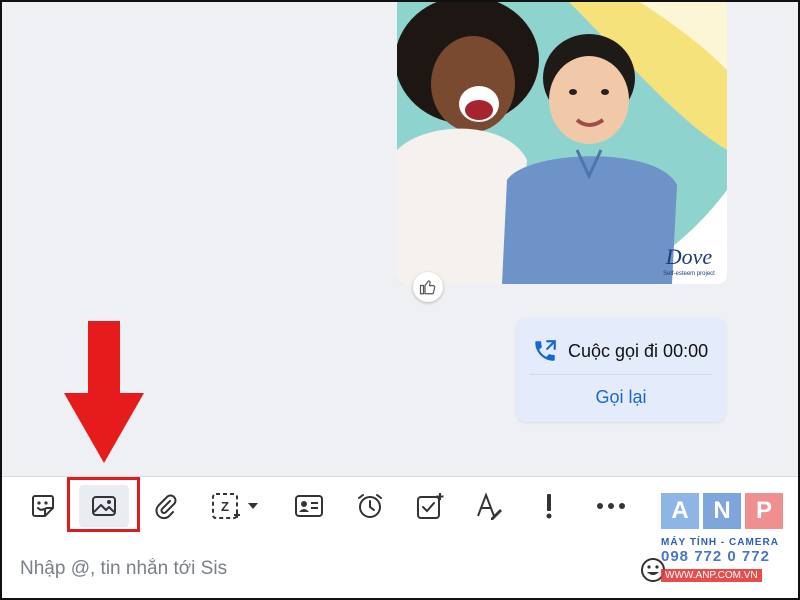  I want to click on alarm-clock-icon, so click(370, 506).